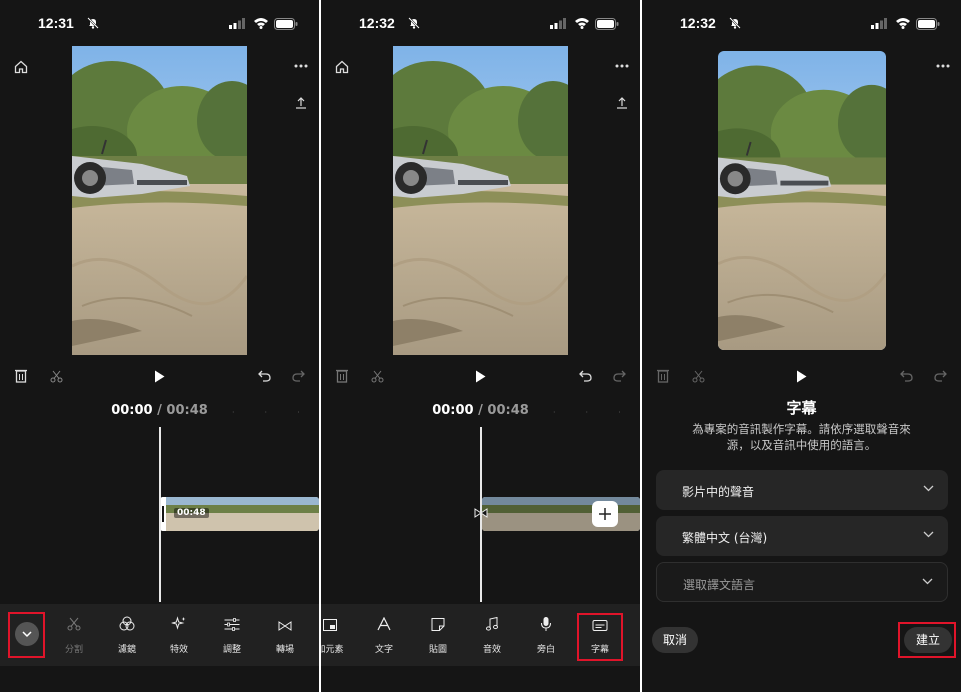 Image resolution: width=961 pixels, height=692 pixels. Describe the element at coordinates (492, 625) in the screenshot. I see `music-note-icon` at that location.